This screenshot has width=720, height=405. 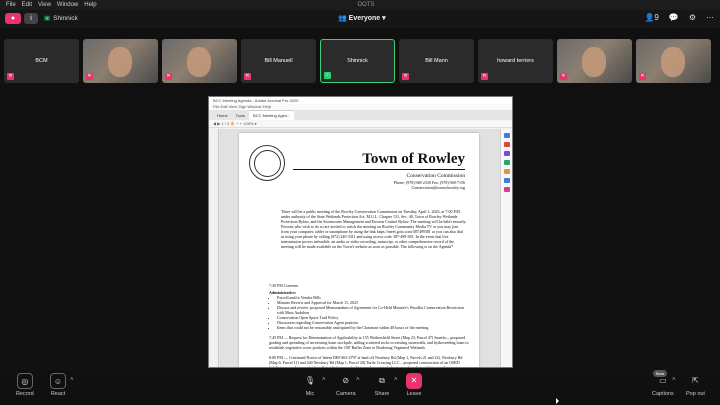 I want to click on beta-badge: Beta, so click(x=660, y=373).